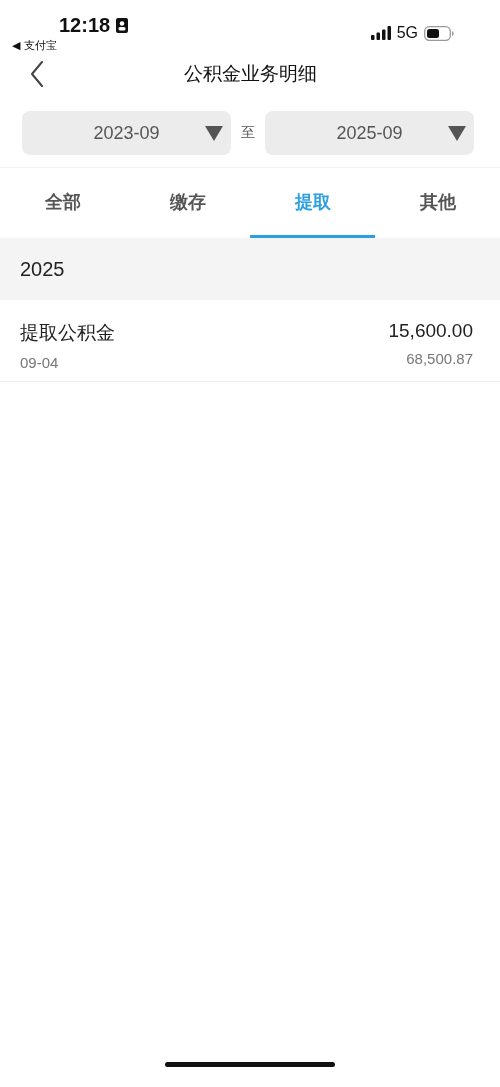 This screenshot has height=1087, width=500. I want to click on range-separator: 至, so click(248, 133).